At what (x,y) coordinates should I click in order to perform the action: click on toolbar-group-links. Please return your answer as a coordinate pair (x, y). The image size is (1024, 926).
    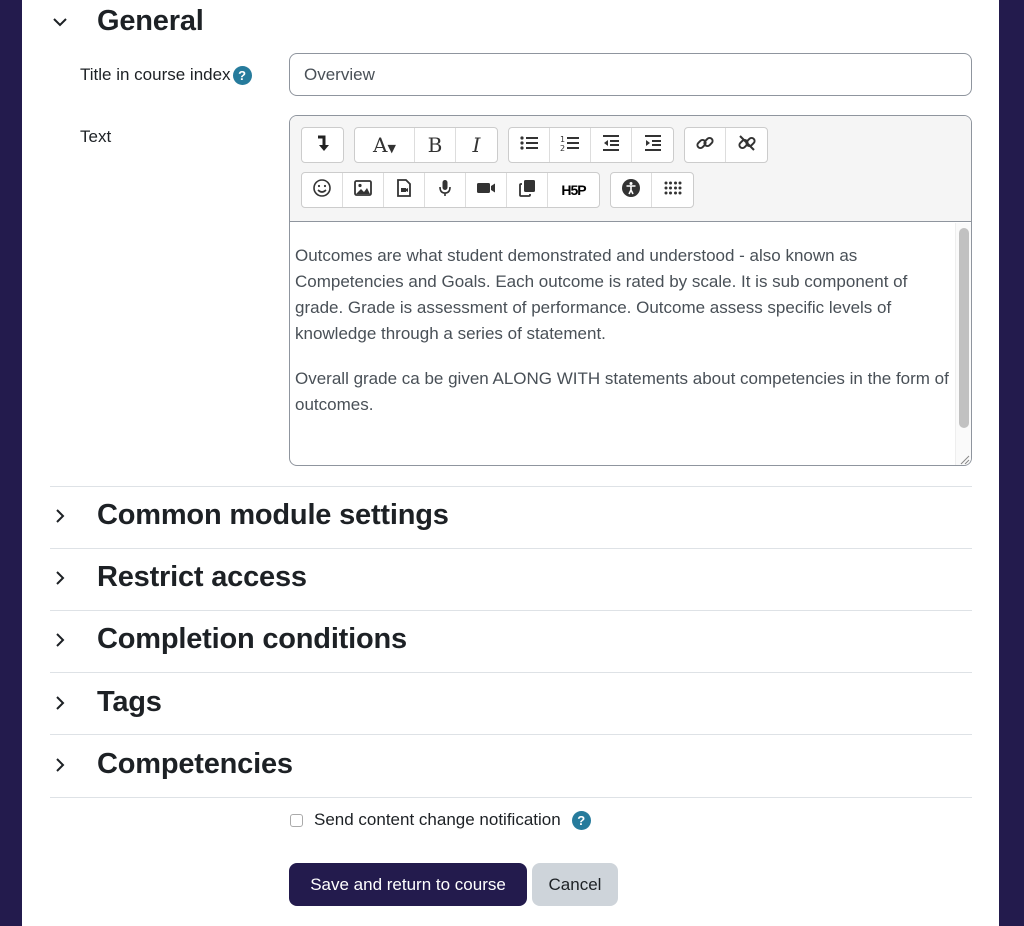
    Looking at the image, I should click on (726, 145).